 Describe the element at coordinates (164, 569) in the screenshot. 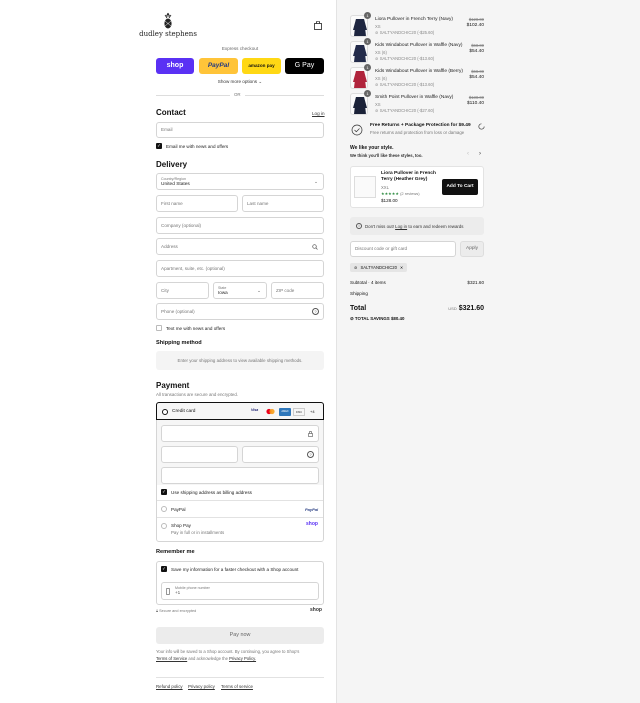

I see `save-info-checkbox: ✓` at that location.